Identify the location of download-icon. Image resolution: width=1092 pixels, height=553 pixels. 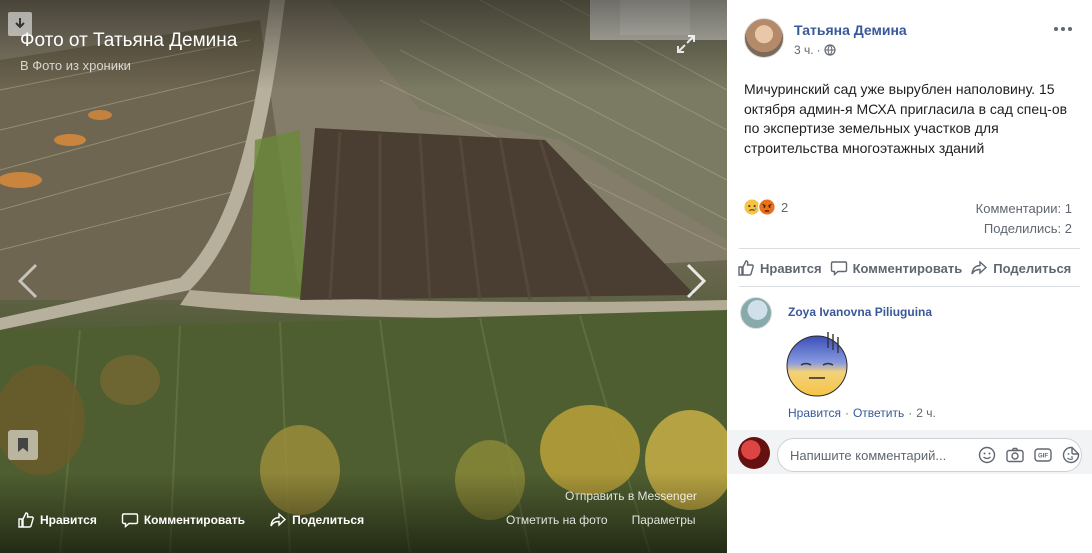
(20, 23).